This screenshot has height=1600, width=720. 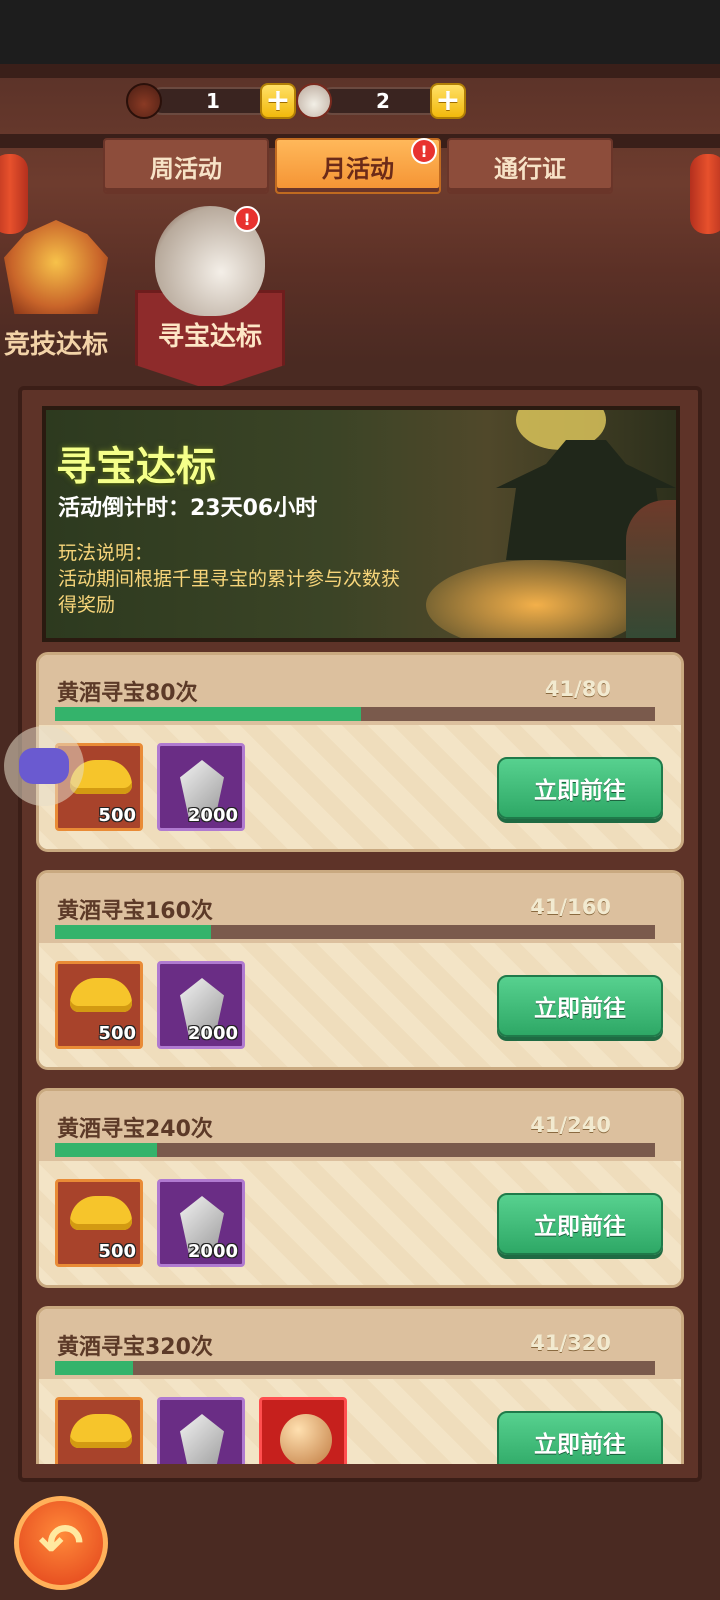 I want to click on currency-wine: 1 +, so click(x=211, y=101).